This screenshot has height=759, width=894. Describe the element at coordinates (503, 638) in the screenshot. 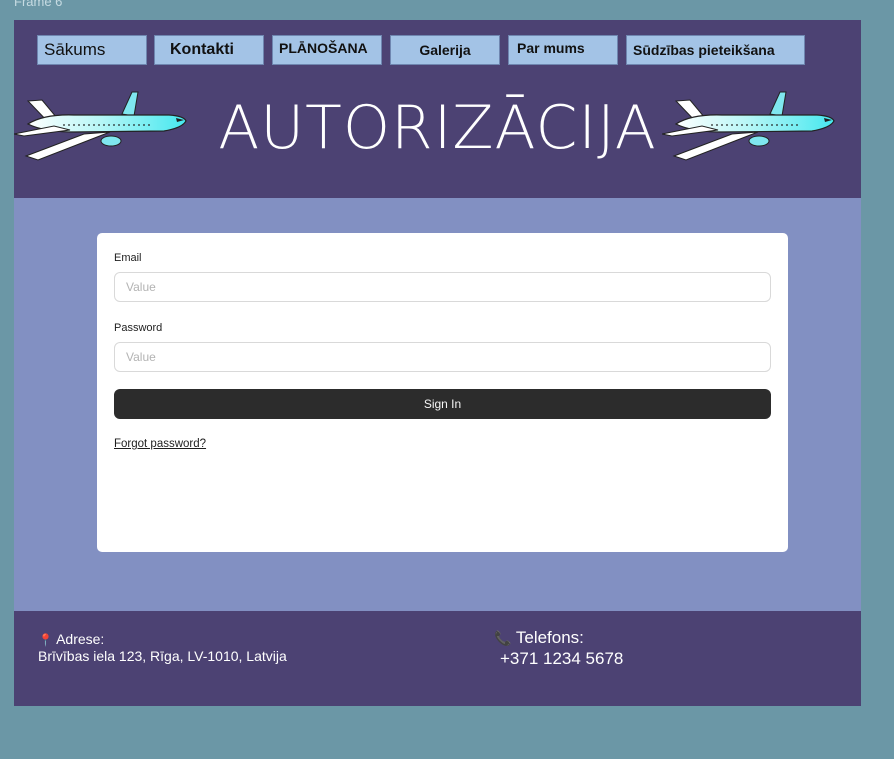

I see `phone-icon: 📞` at that location.